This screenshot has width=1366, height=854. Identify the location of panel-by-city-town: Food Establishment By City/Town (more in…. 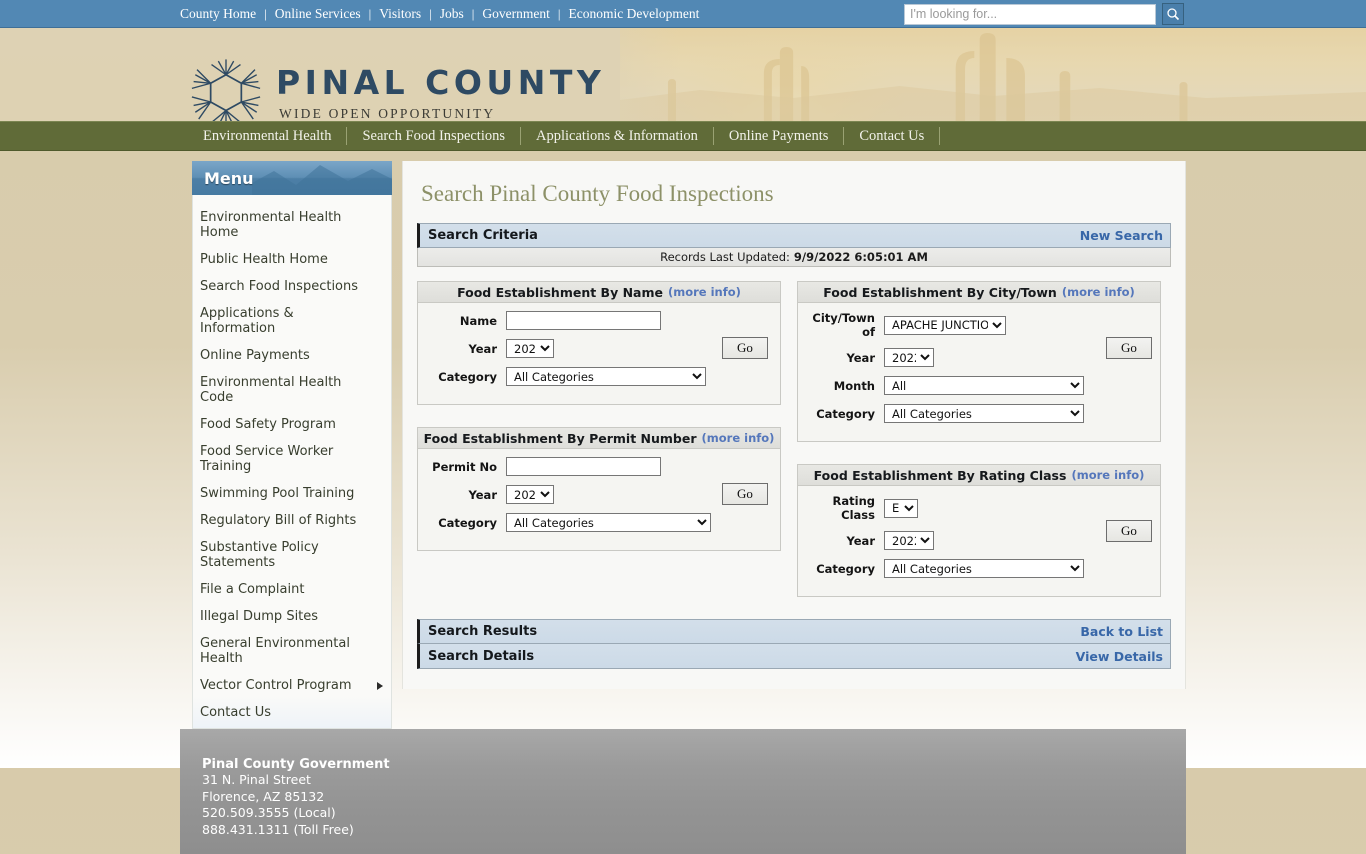
(979, 361).